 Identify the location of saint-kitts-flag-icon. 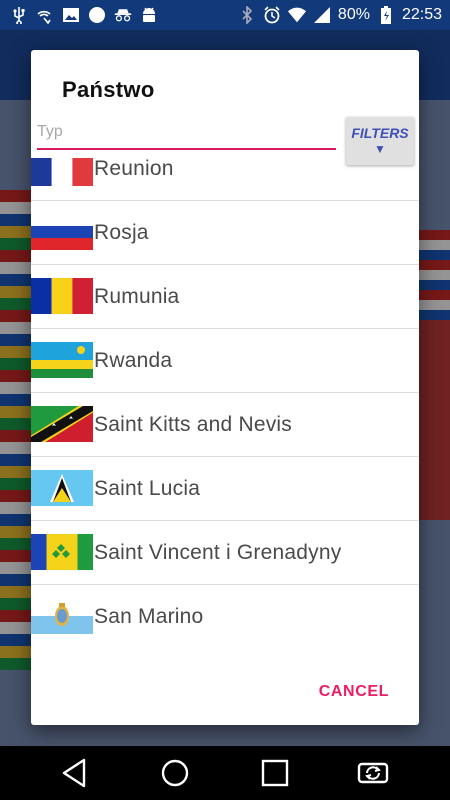
(62, 424).